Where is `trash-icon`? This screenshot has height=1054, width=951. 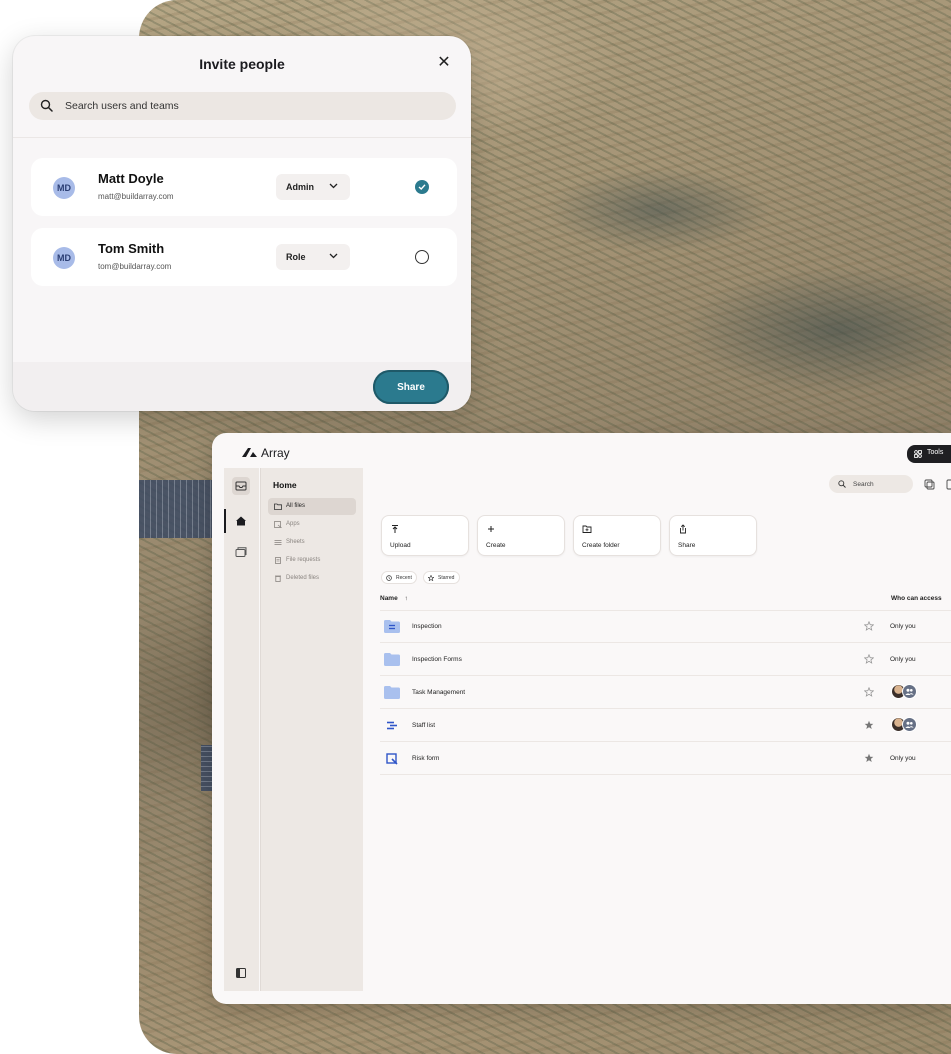
trash-icon is located at coordinates (278, 578).